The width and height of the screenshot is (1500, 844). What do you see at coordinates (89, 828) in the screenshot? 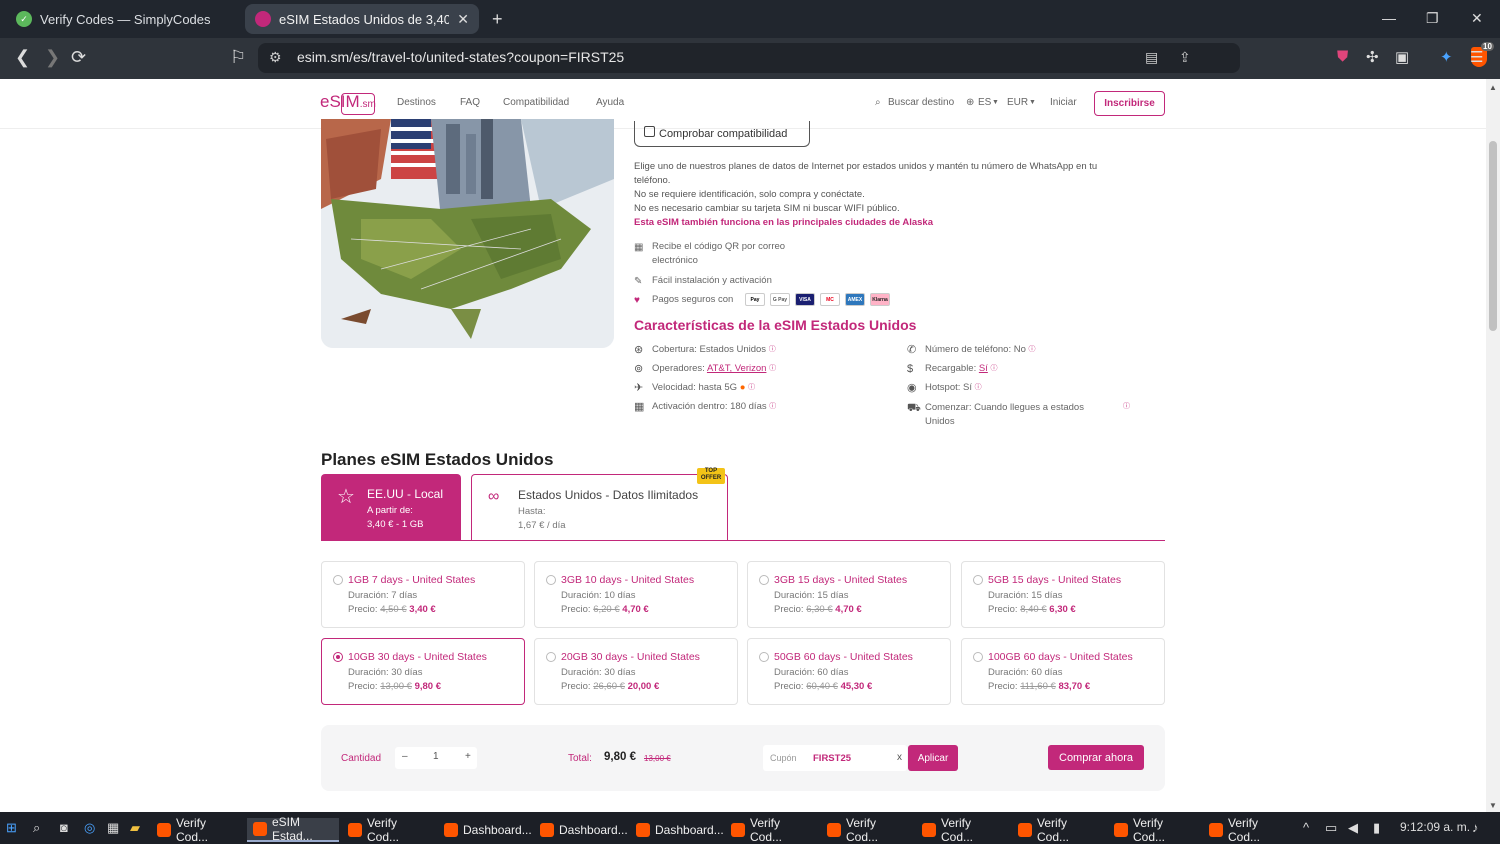
I see `browser-icon: ◎` at bounding box center [89, 828].